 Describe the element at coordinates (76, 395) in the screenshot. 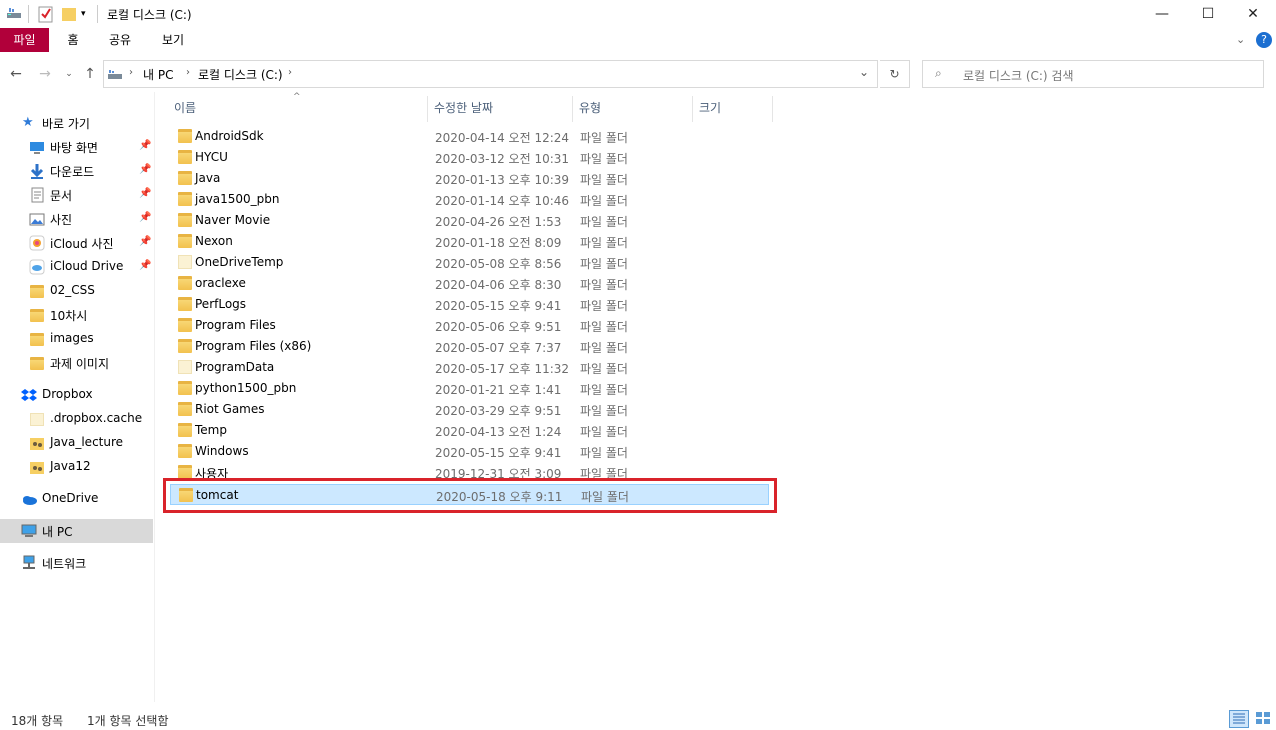

I see `sidebar-item-dropbox: Dropbox` at that location.